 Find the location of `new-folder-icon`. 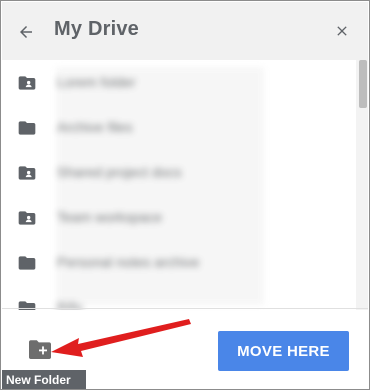

new-folder-icon is located at coordinates (40, 349).